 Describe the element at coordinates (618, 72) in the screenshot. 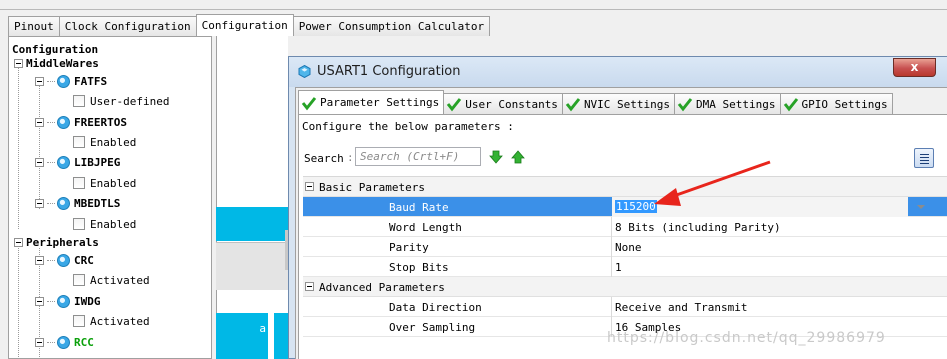

I see `dialog-title-bar: USART1 Configuration x` at that location.